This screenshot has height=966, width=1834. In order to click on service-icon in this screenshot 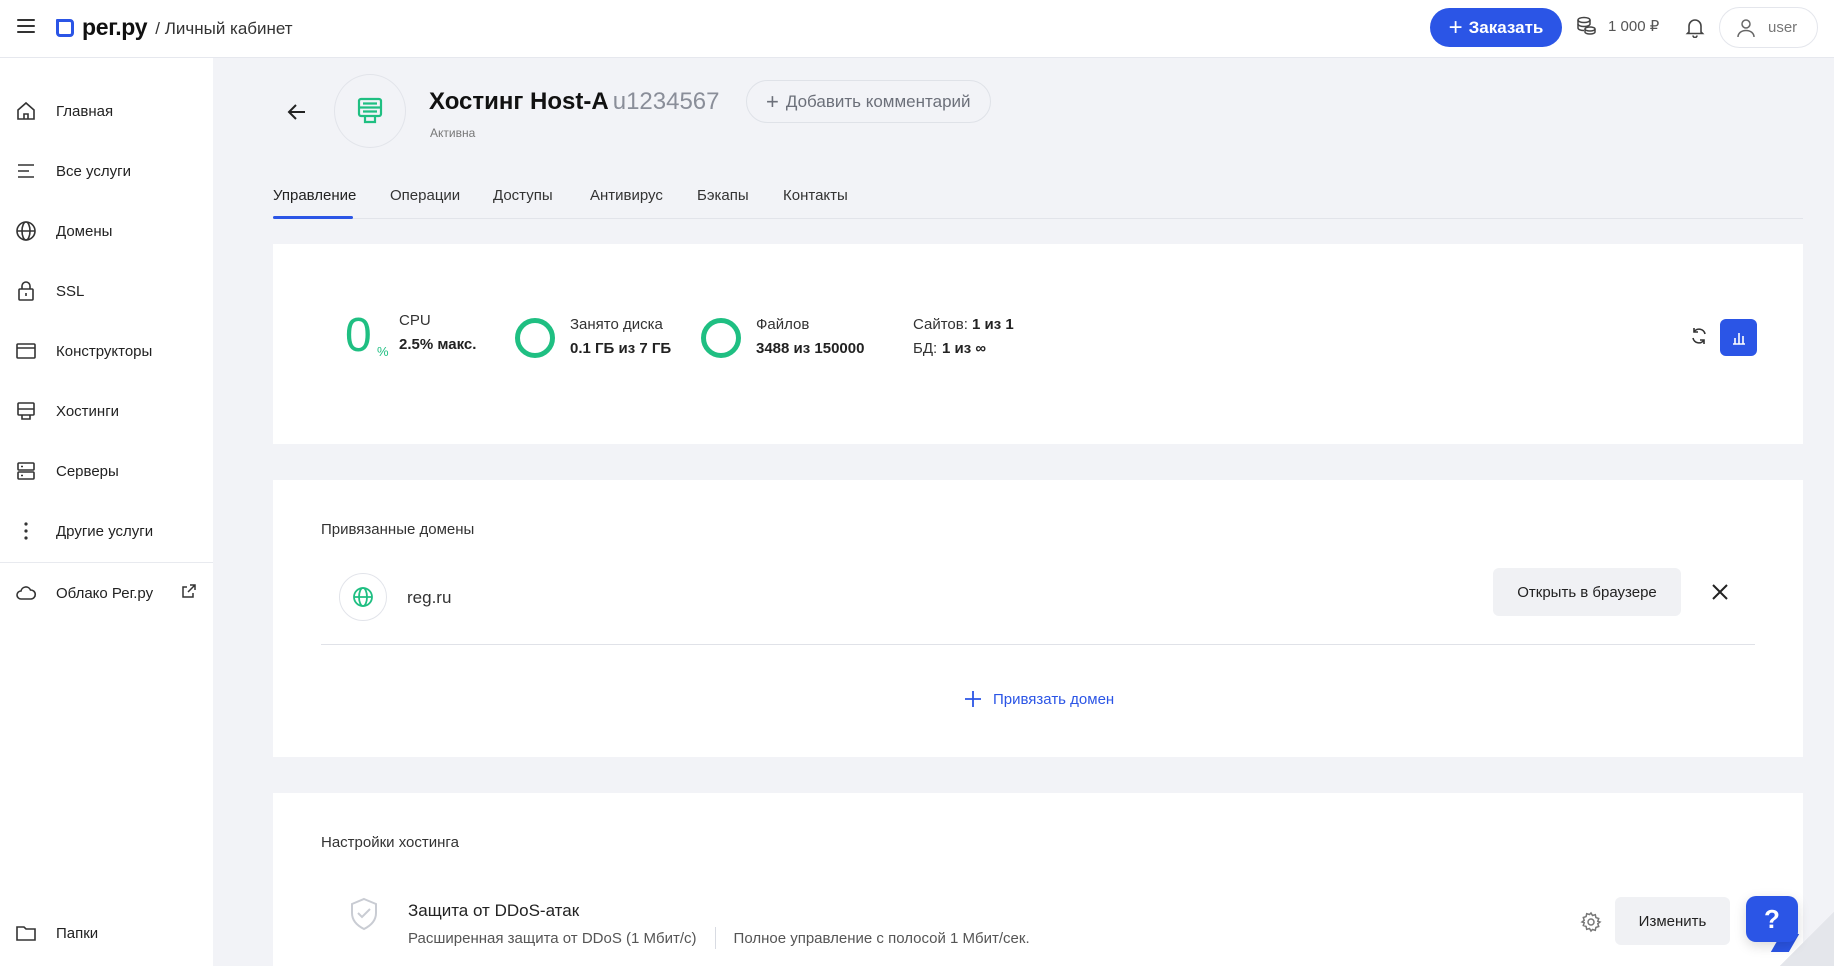, I will do `click(370, 111)`.